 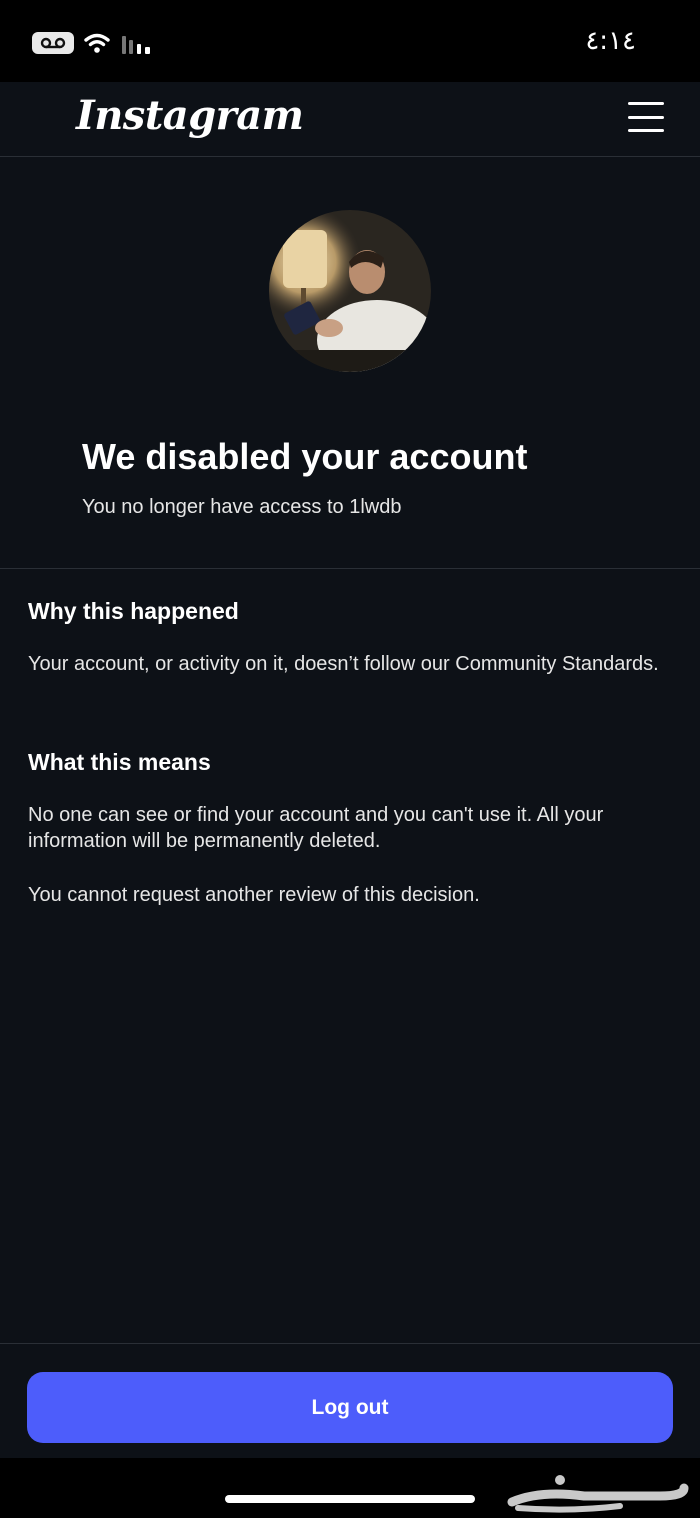 I want to click on section-heading: Why this happened, so click(x=133, y=611).